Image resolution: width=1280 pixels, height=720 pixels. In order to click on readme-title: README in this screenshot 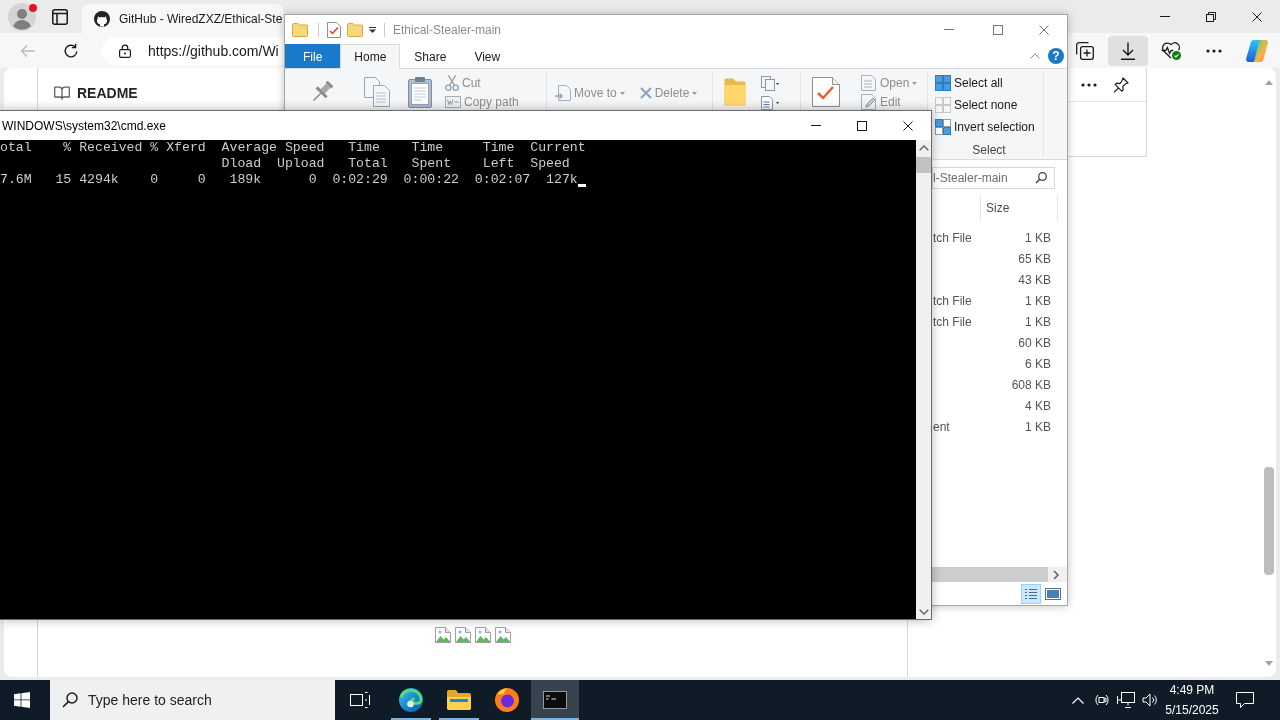, I will do `click(107, 93)`.